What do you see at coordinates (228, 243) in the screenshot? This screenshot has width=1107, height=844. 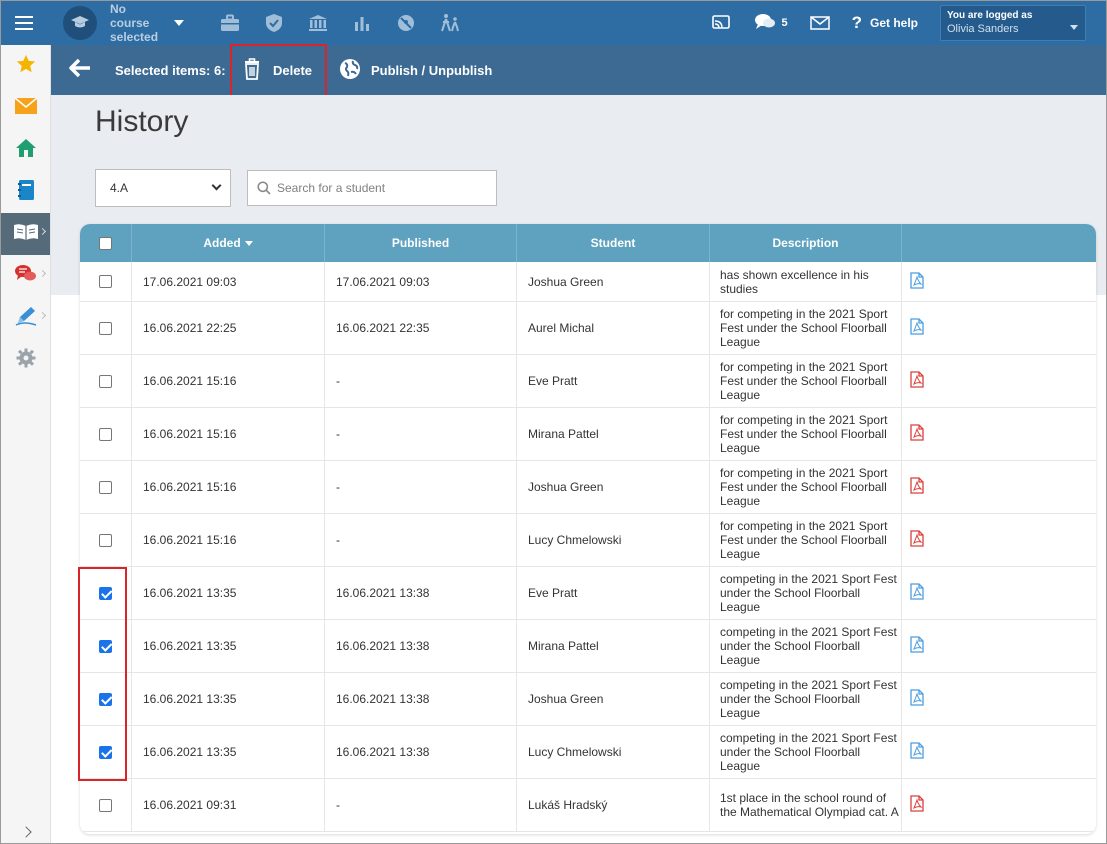 I see `header-added: Added` at bounding box center [228, 243].